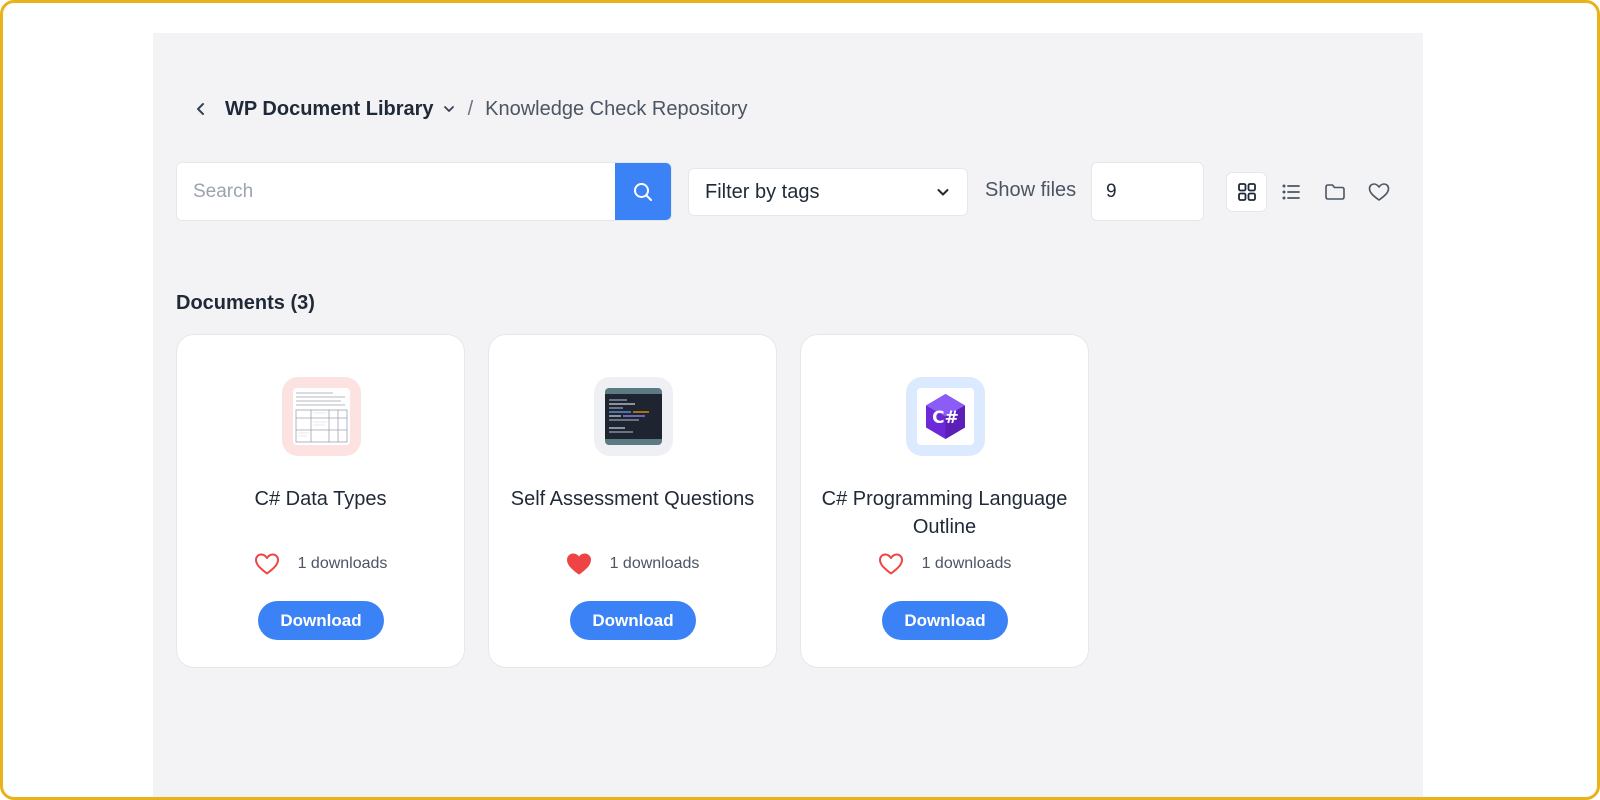 This screenshot has height=800, width=1600. I want to click on document-title: C# Data Types, so click(320, 499).